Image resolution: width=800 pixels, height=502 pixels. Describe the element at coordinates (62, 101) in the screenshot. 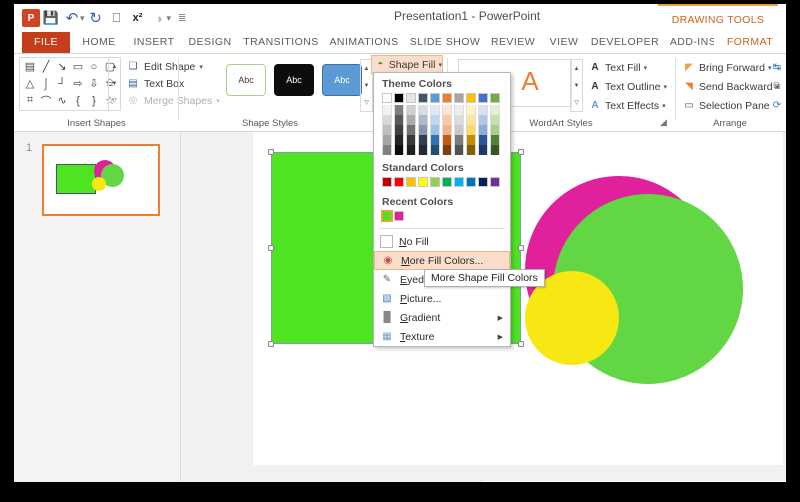

I see `shape-arc-icon: ∿` at that location.